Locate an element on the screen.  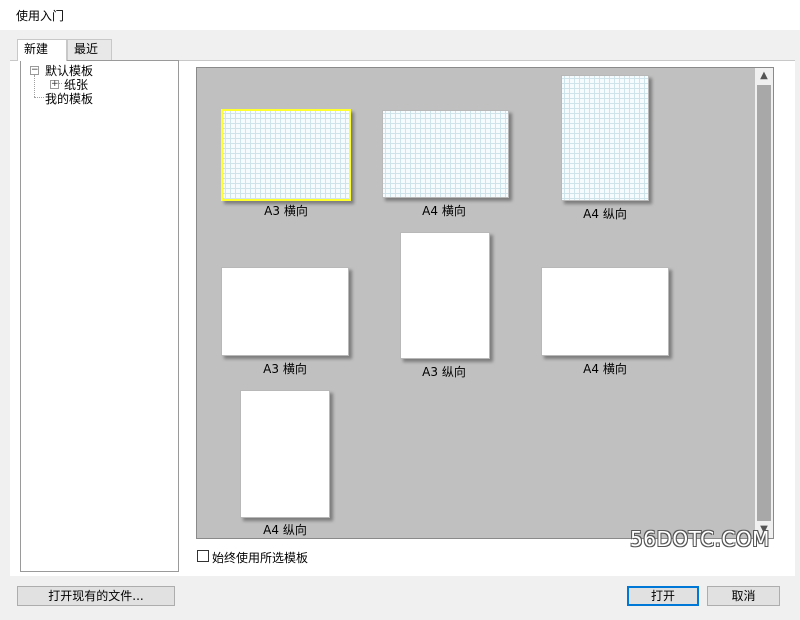
always-use-template-label: 始终使用所选模板 is located at coordinates (260, 558).